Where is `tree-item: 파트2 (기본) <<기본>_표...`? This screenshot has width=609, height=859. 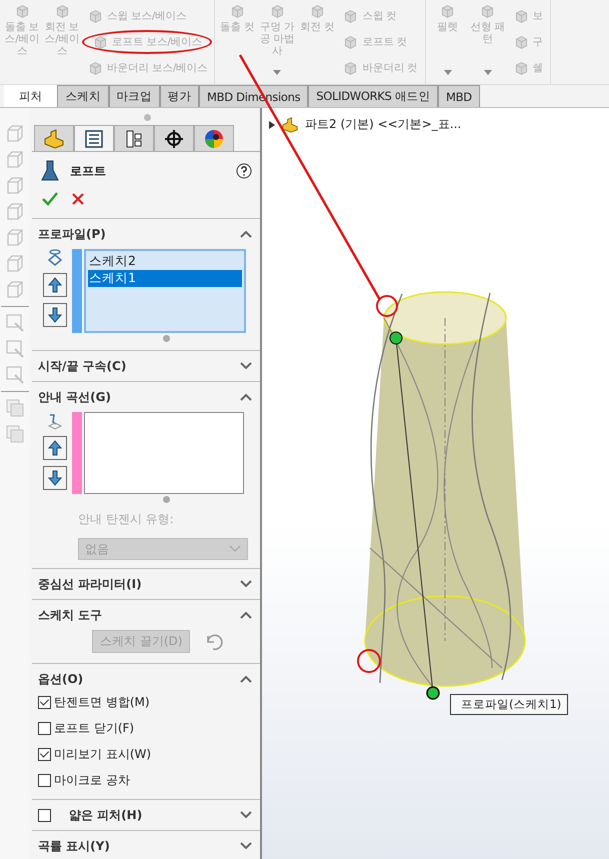
tree-item: 파트2 (기본) <<기본>_표... is located at coordinates (383, 124).